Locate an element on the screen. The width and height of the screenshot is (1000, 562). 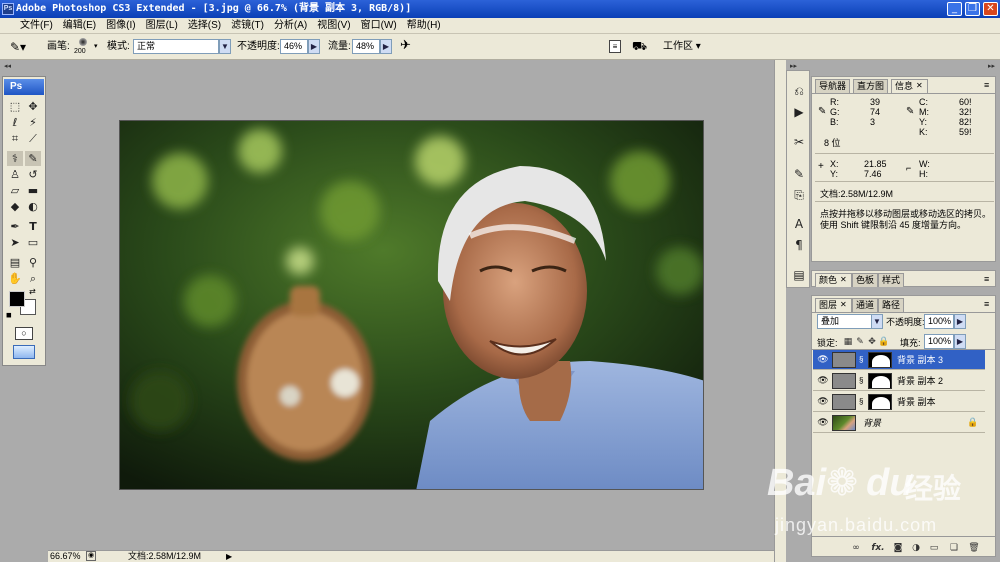
ps-logo: Ps is located at coordinates (24, 87).